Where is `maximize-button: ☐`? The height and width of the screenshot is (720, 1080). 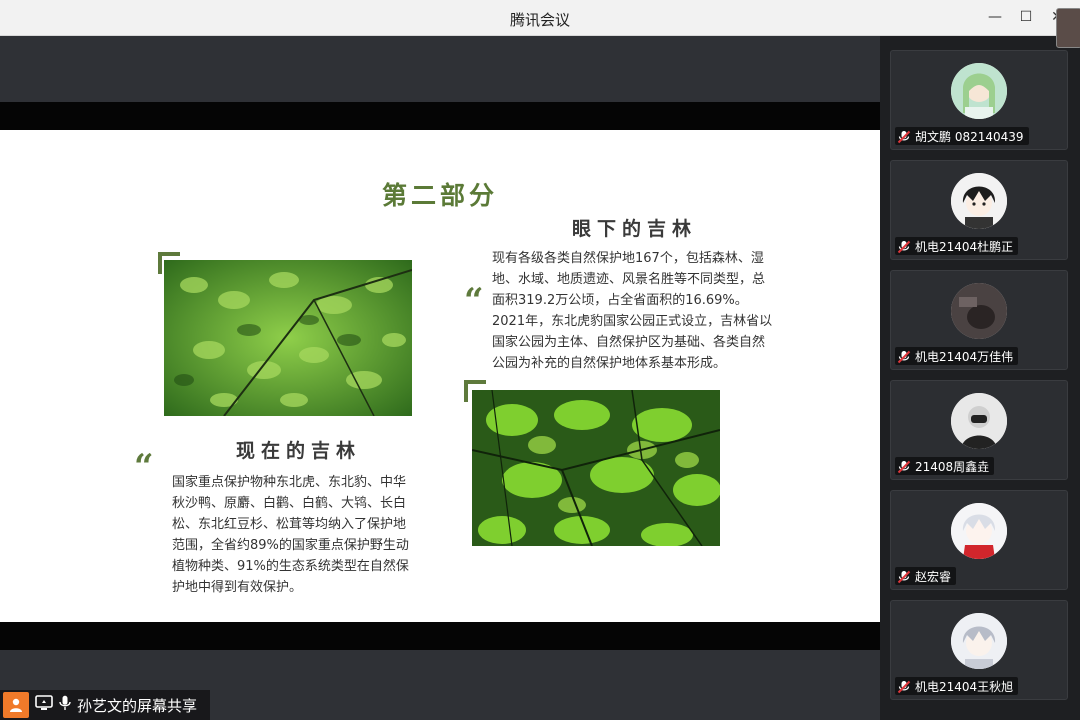
maximize-button: ☐ is located at coordinates (1026, 17).